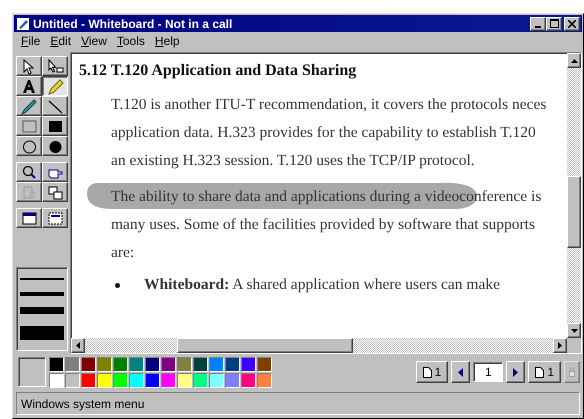 The height and width of the screenshot is (419, 584). I want to click on maximize-icon, so click(554, 23).